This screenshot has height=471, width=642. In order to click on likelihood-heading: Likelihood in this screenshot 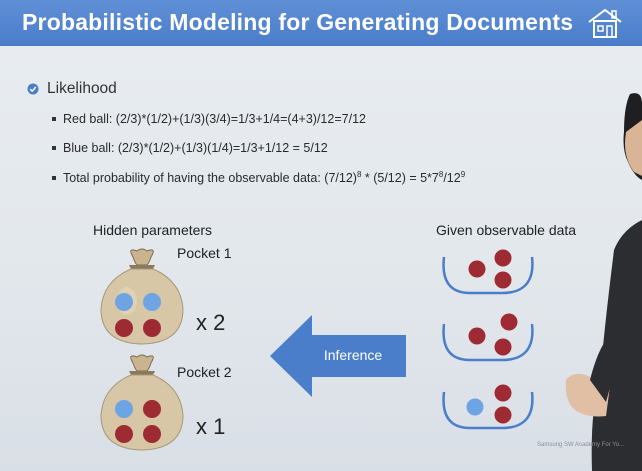, I will do `click(72, 89)`.